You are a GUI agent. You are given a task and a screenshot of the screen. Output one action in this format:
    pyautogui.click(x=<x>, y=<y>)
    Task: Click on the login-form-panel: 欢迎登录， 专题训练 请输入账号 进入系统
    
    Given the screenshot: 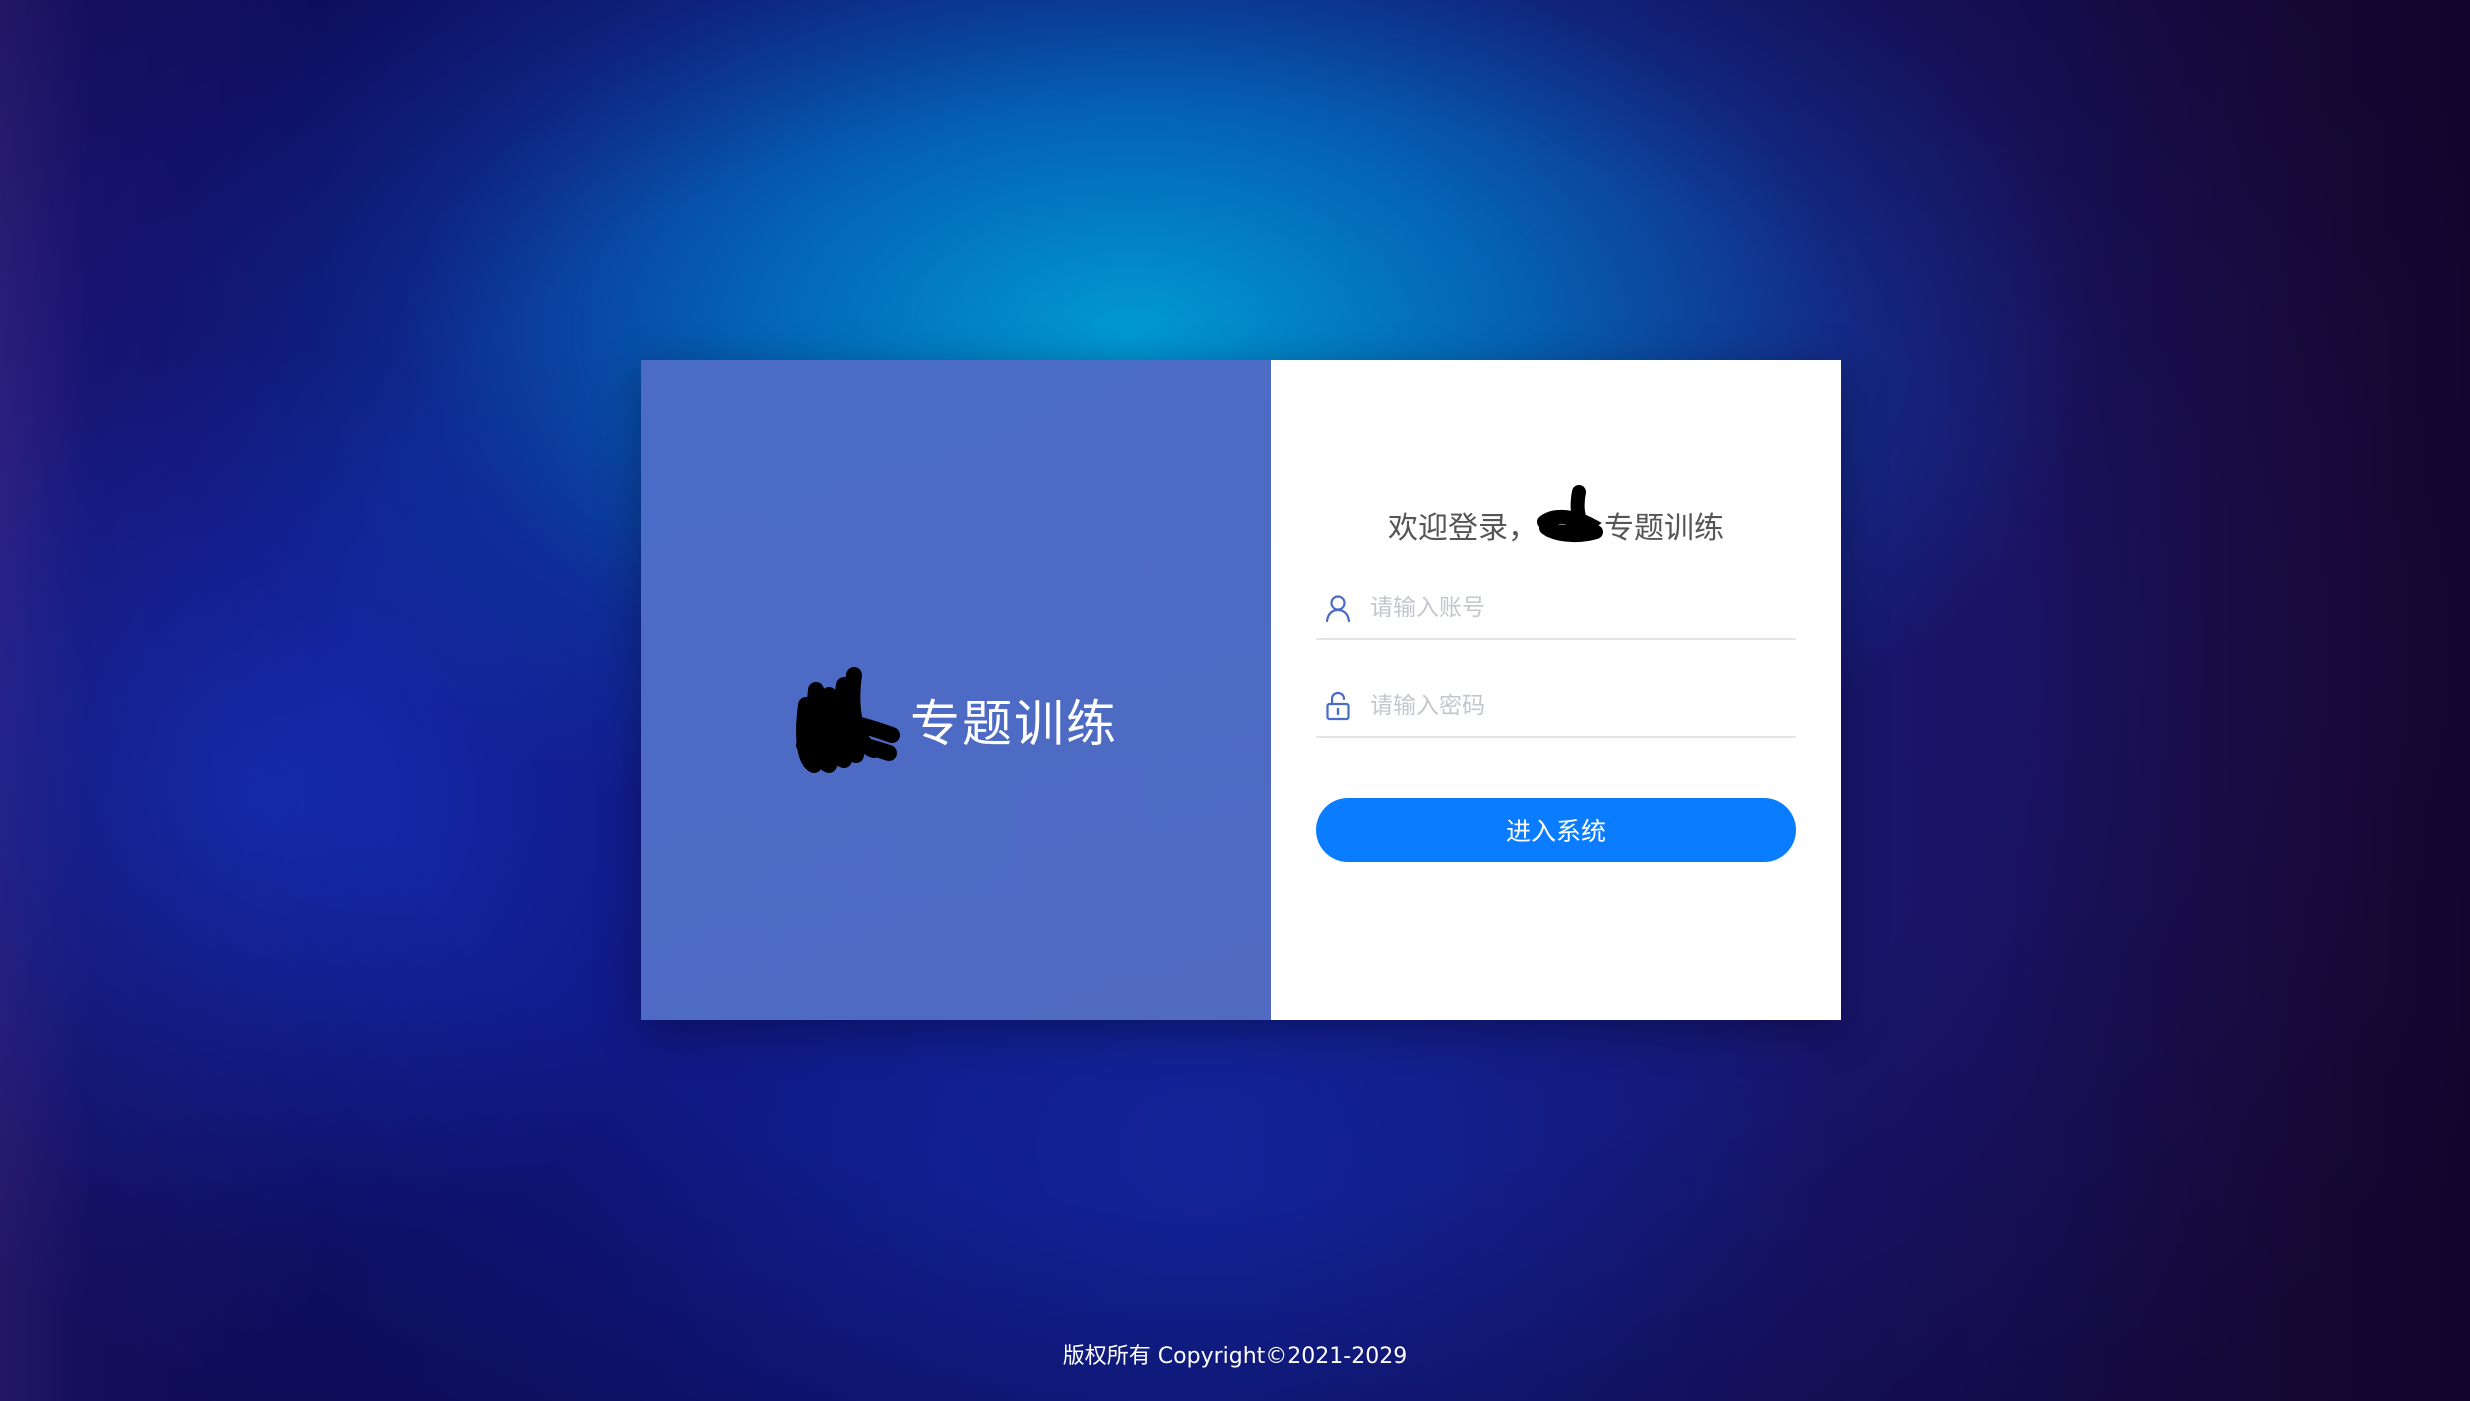 What is the action you would take?
    pyautogui.click(x=1556, y=690)
    